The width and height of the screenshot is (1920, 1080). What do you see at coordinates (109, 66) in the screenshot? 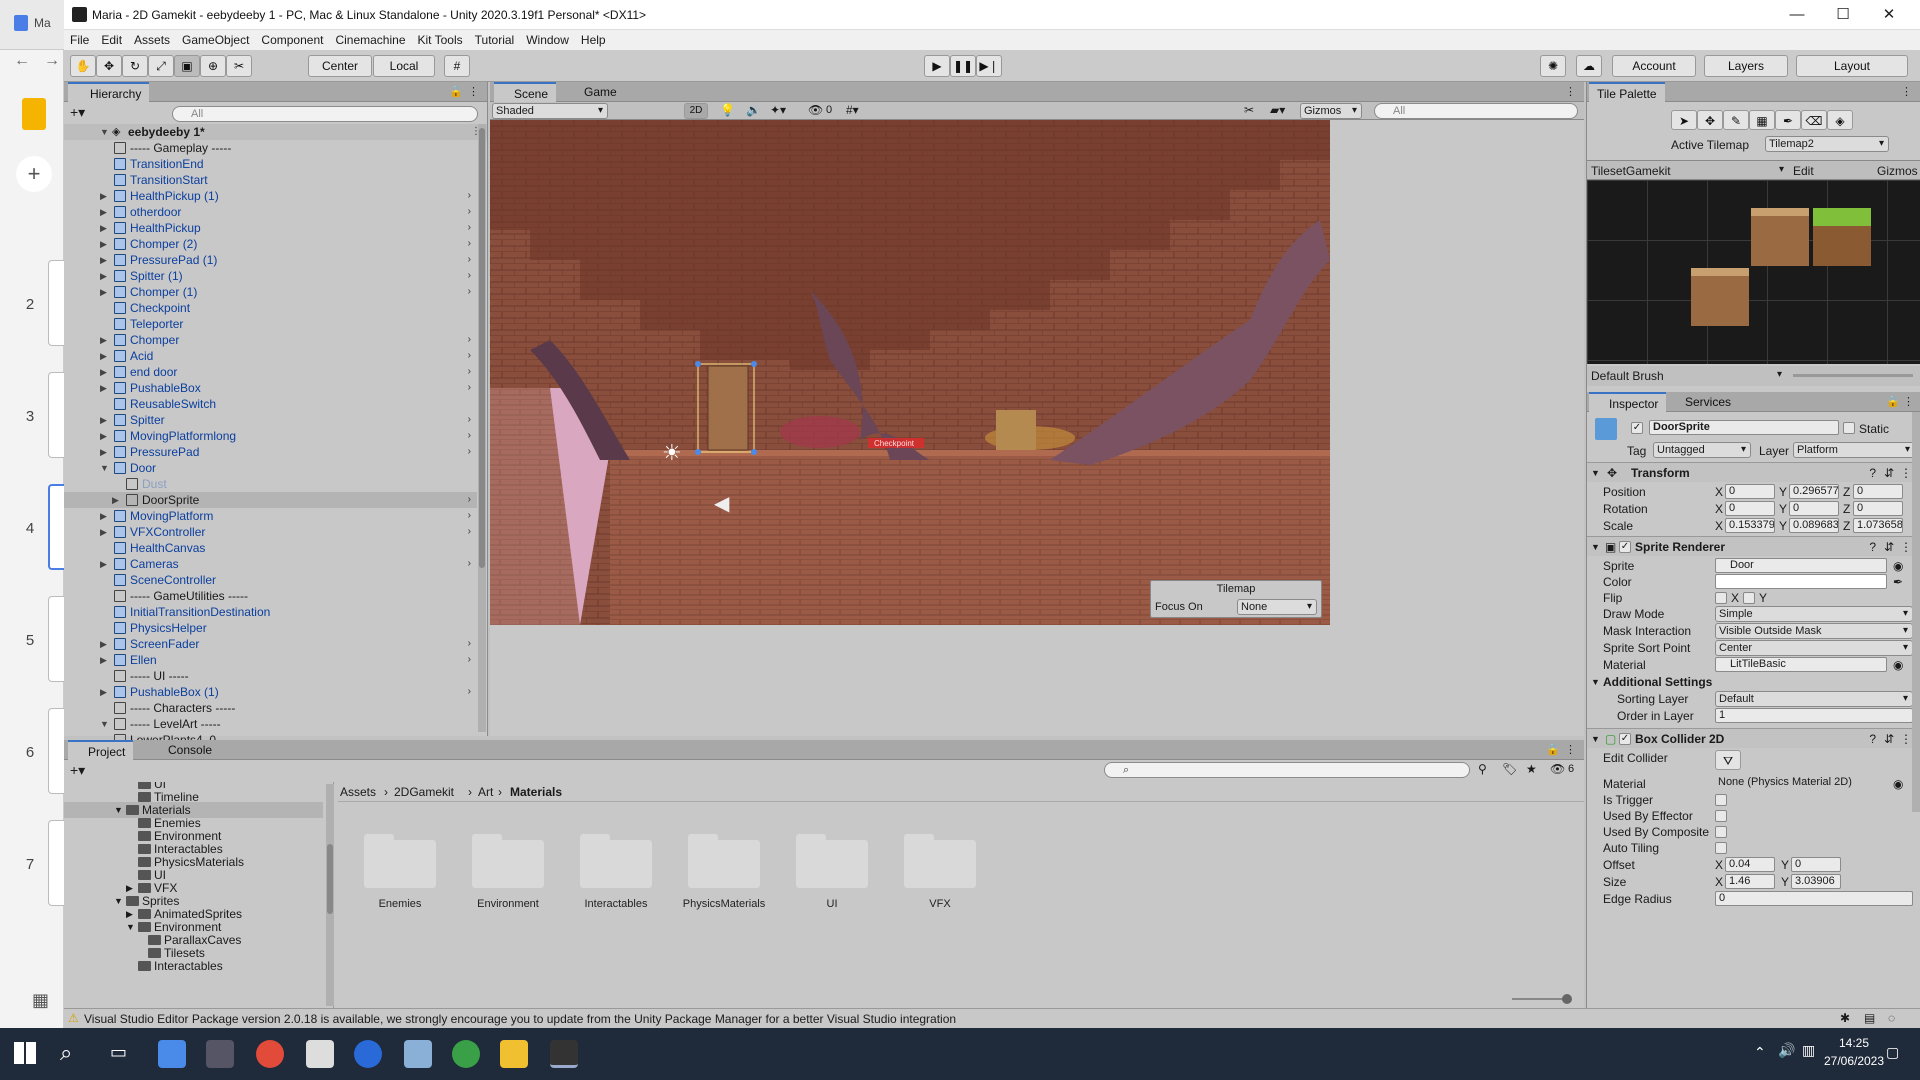
I see `move-tool-button: ✥` at bounding box center [109, 66].